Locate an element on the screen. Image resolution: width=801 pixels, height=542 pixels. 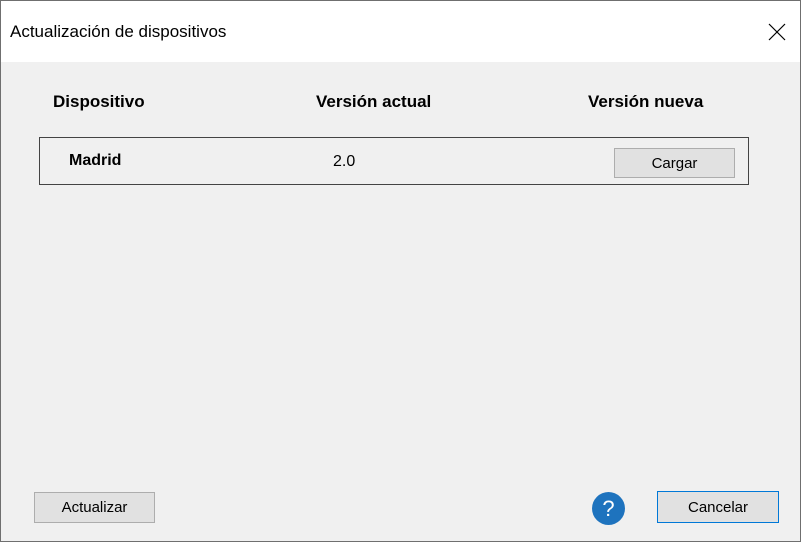
close-icon is located at coordinates (777, 32).